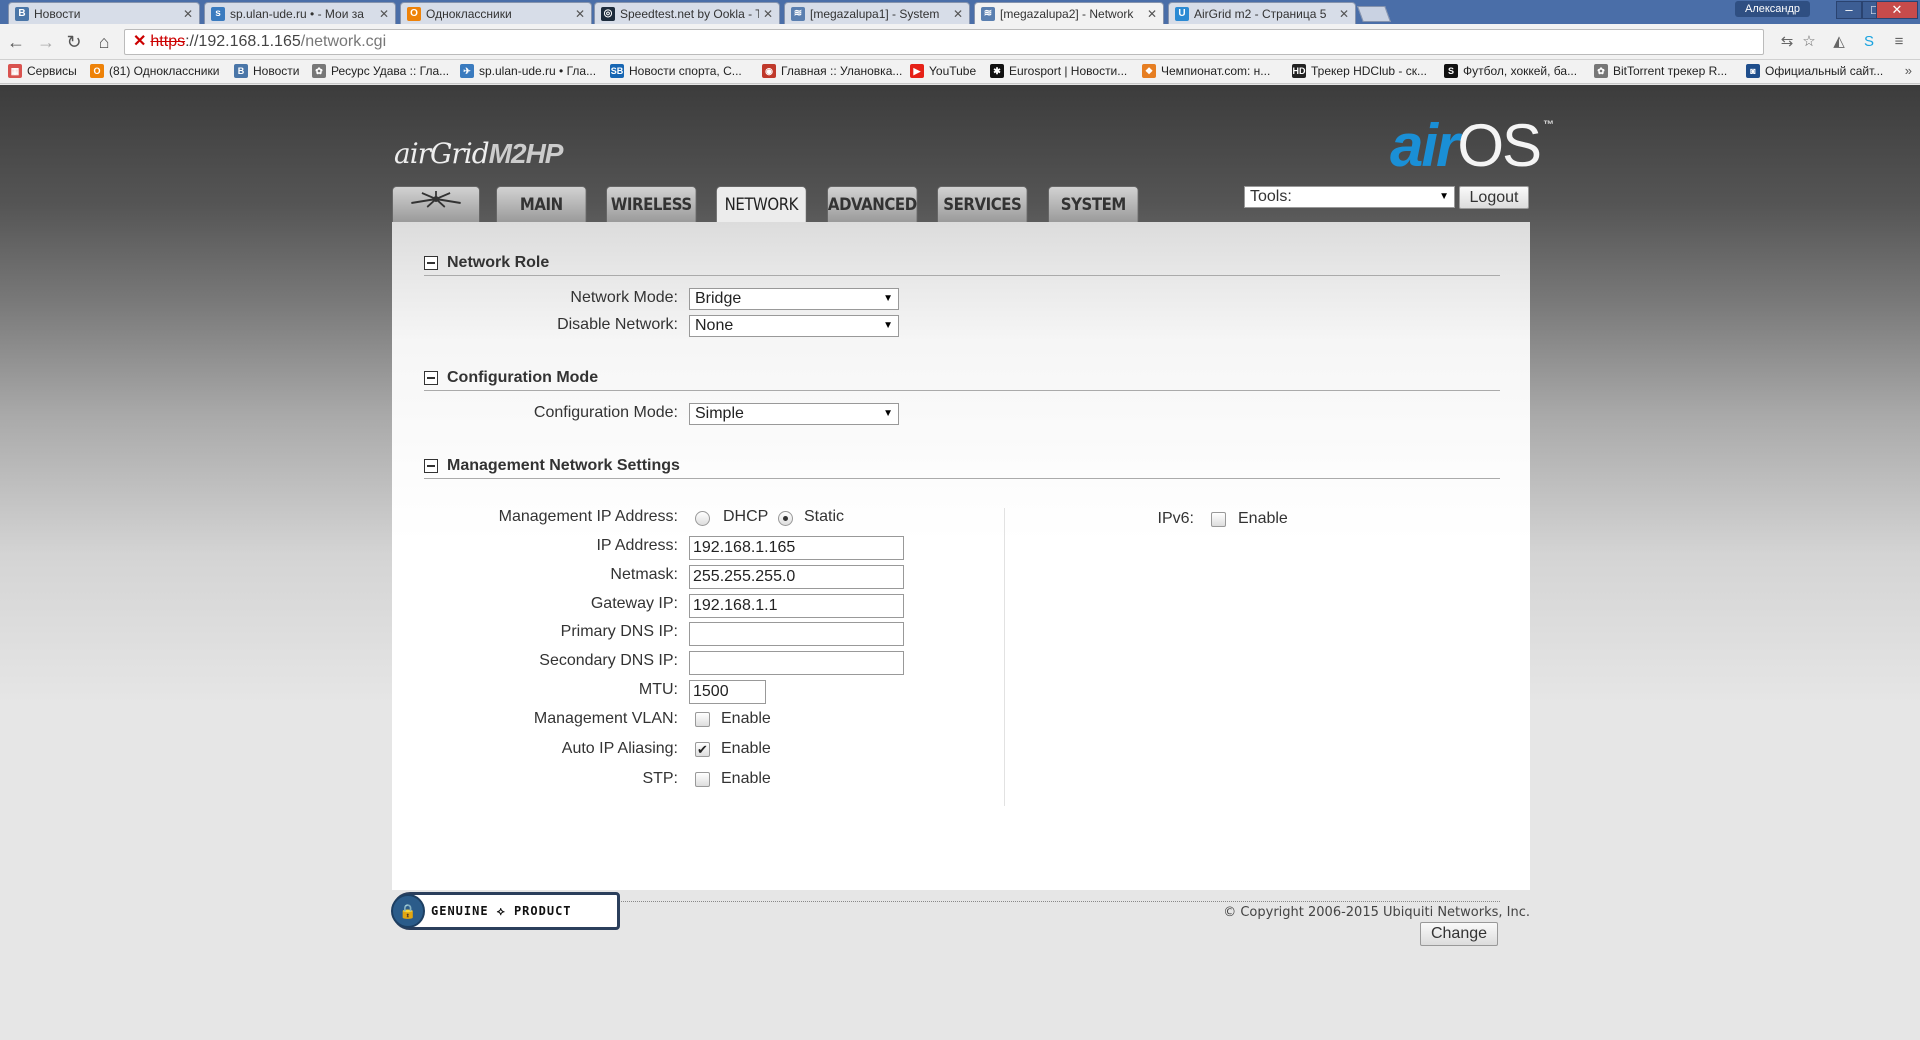 The height and width of the screenshot is (1040, 1920). Describe the element at coordinates (943, 71) in the screenshot. I see `bookmark-item: ▶ YouTube` at that location.